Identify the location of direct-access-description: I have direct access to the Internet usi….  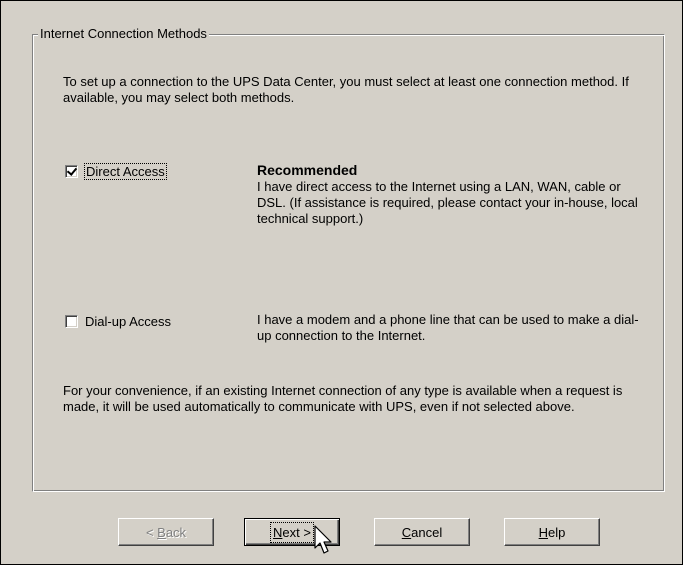
(447, 202).